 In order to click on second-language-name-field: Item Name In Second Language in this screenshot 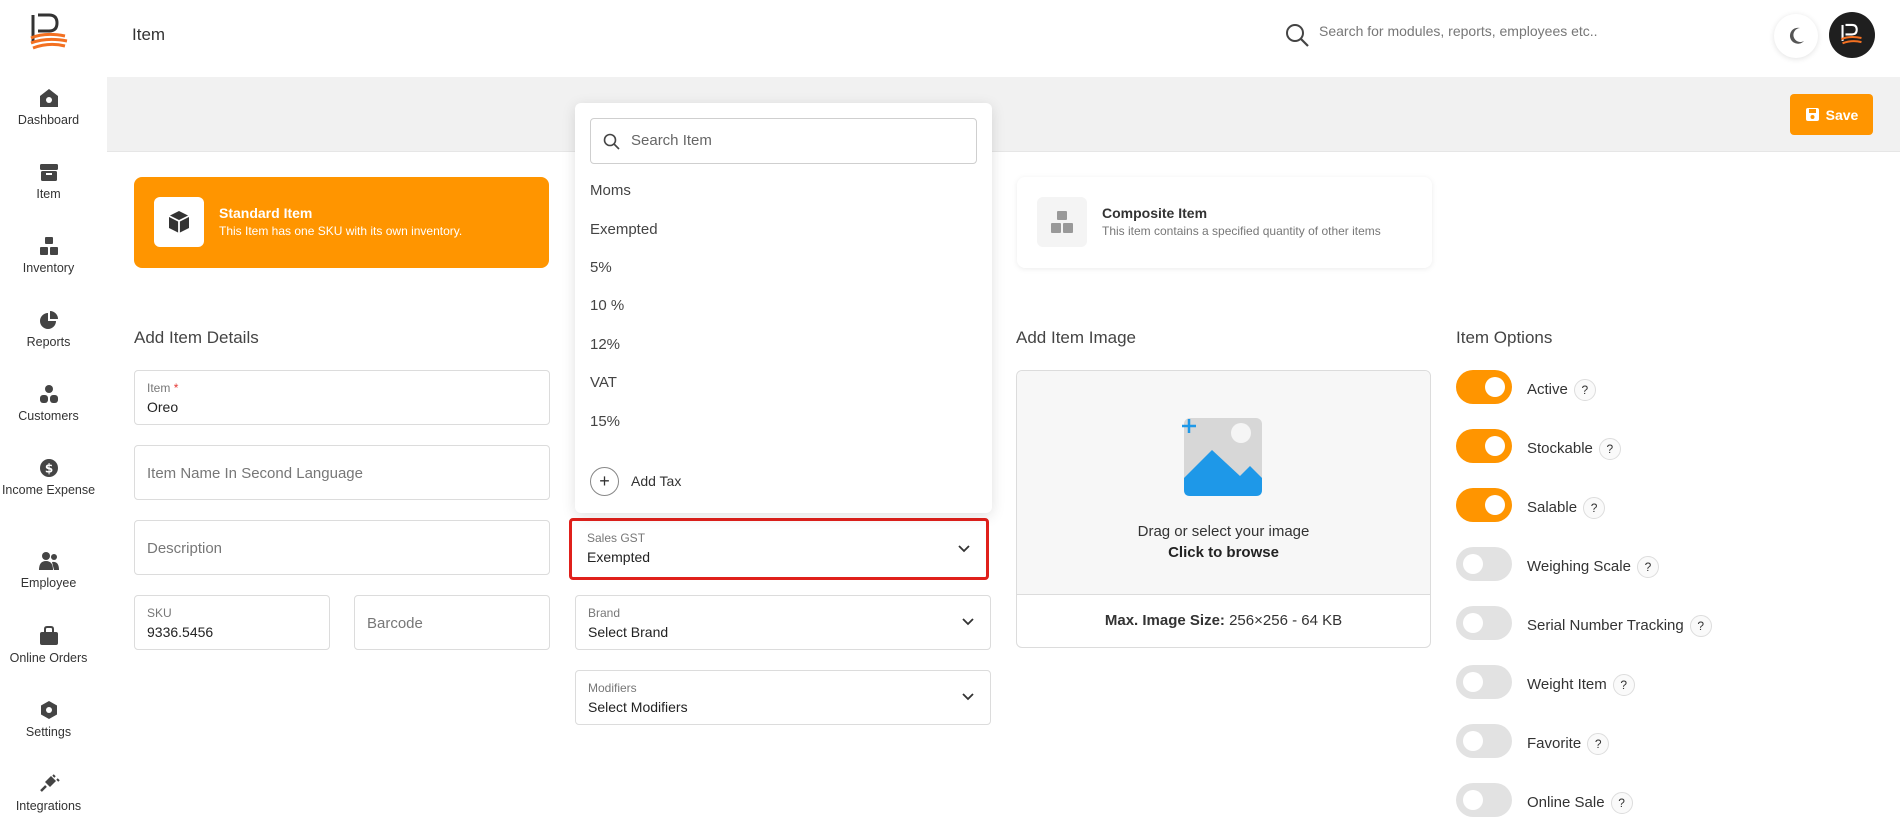, I will do `click(342, 472)`.